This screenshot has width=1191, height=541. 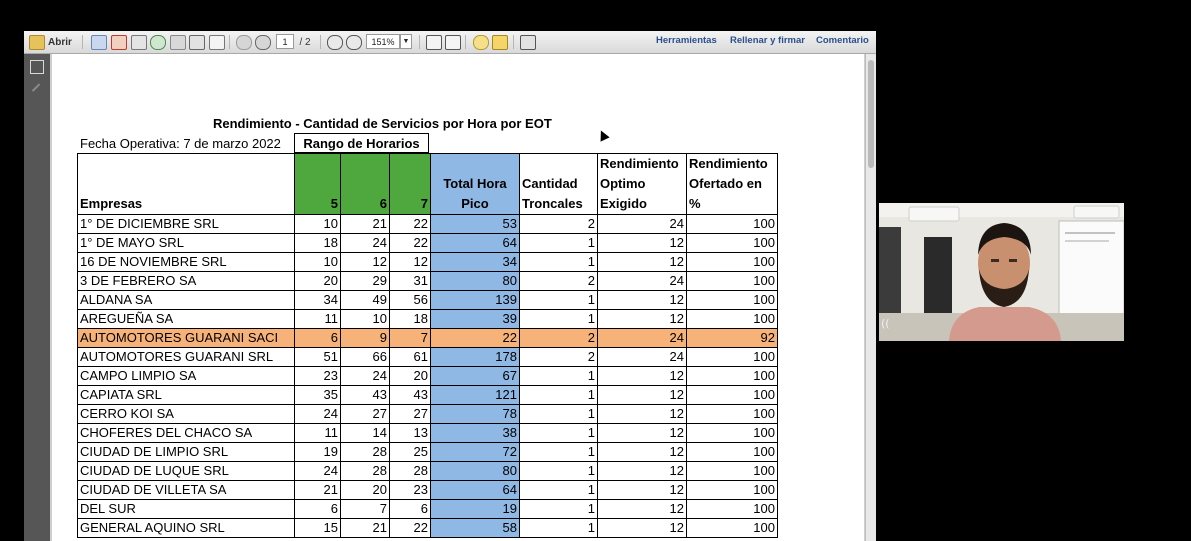 I want to click on fit-width-icon, so click(x=453, y=42).